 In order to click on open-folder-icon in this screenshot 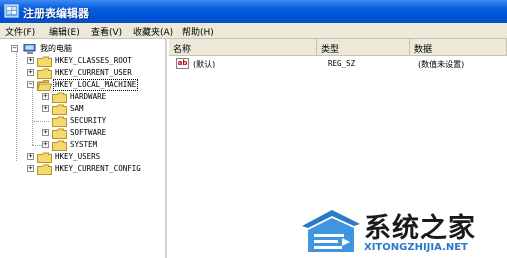, I will do `click(44, 85)`.